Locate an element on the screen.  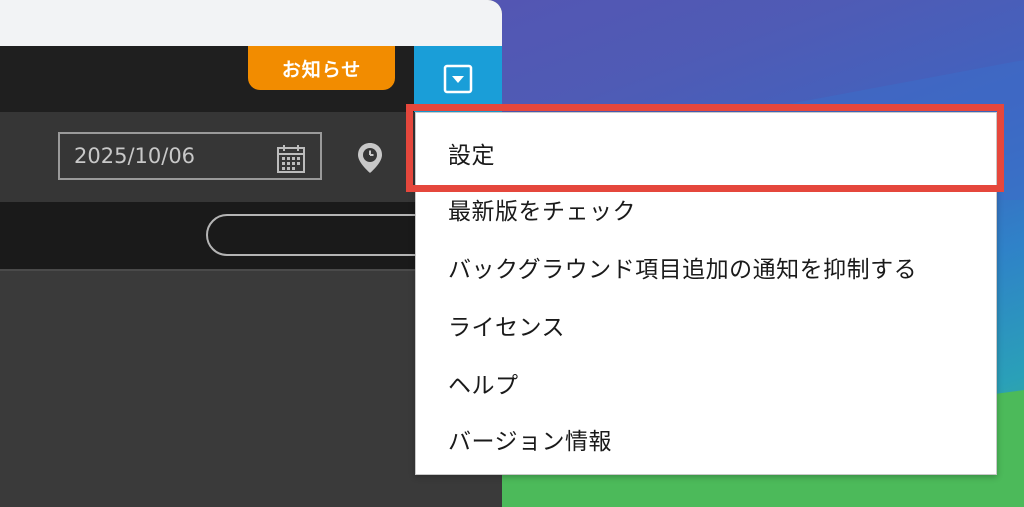
menu-item-suppress-notifications: バックグラウンド項目追加の通知を抑制する is located at coordinates (706, 267).